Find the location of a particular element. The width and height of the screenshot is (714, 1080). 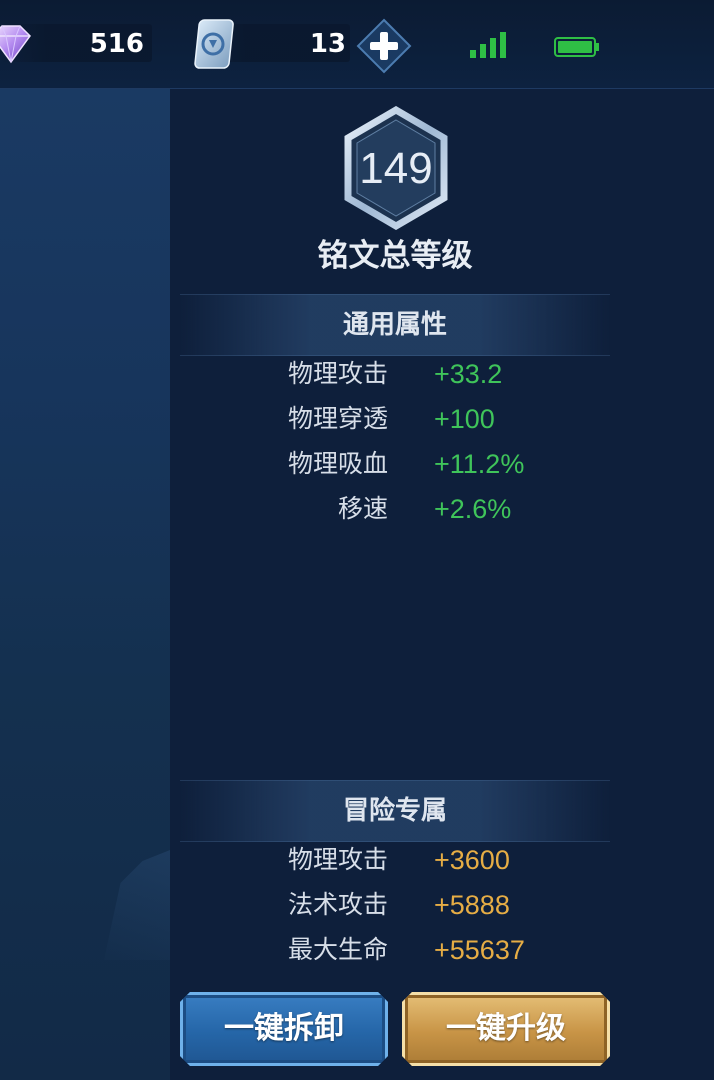

stat-value: +11.2% is located at coordinates (479, 464).